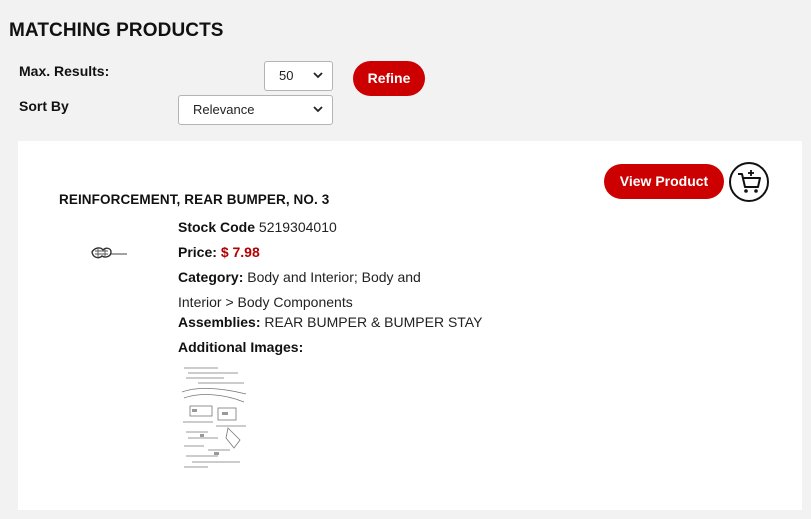  What do you see at coordinates (215, 417) in the screenshot?
I see `additional-image-diagram` at bounding box center [215, 417].